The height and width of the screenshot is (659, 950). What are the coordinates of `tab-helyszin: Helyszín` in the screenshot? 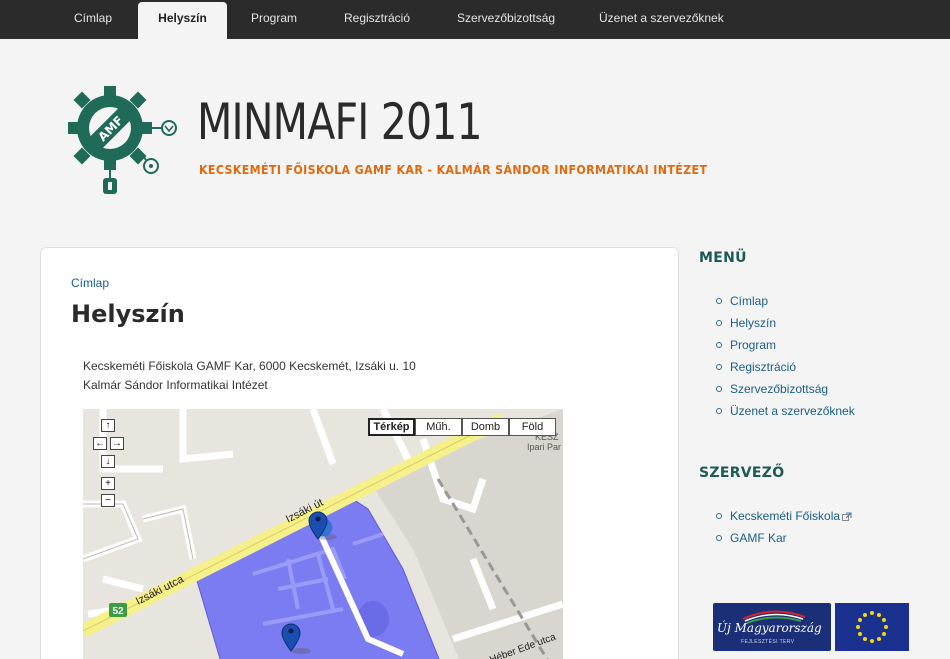 It's located at (182, 20).